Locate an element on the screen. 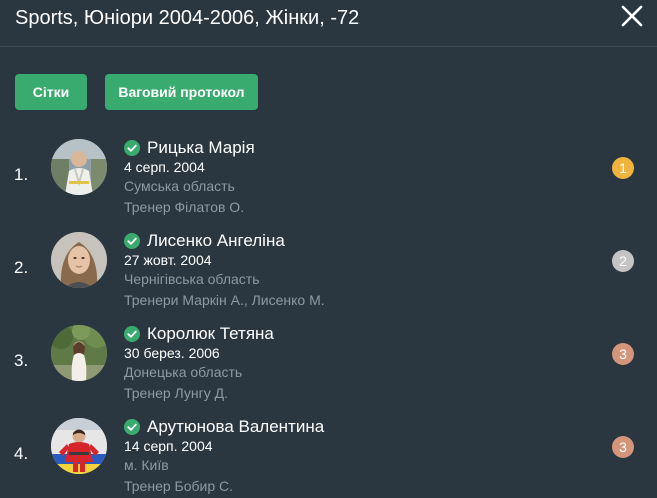 The image size is (657, 498). close-icon is located at coordinates (632, 16).